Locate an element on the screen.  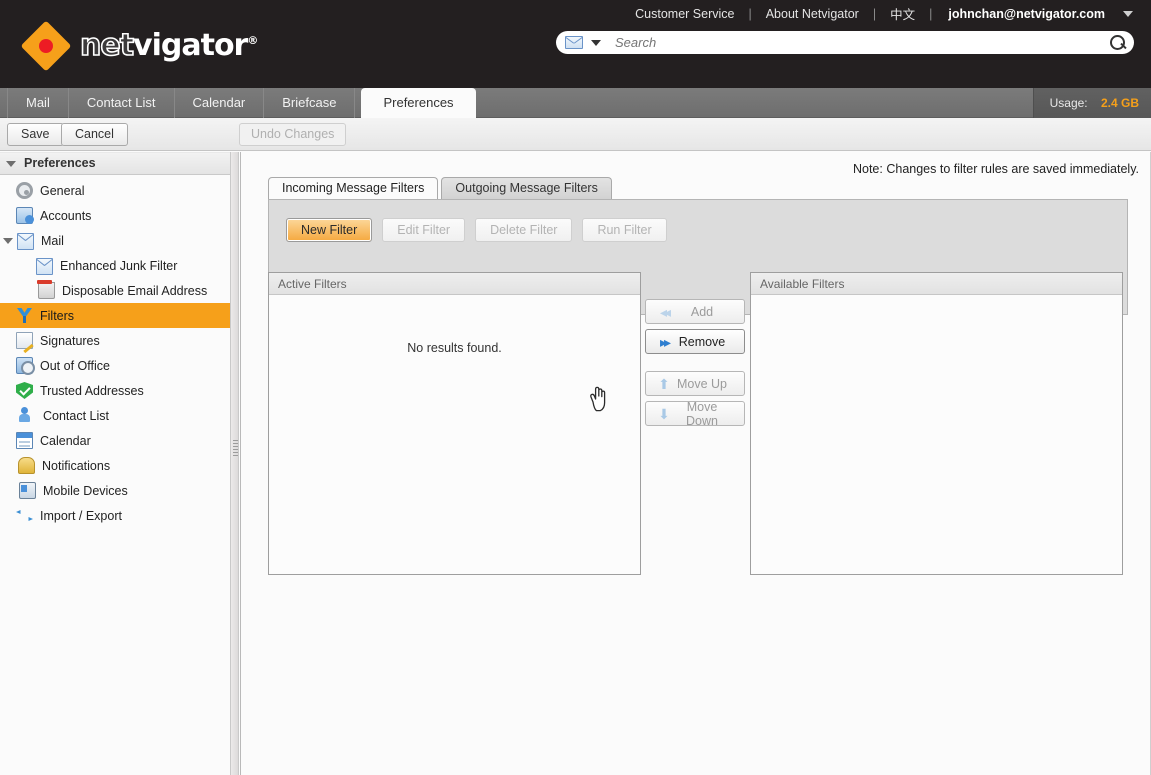
sidebar-item-enhanced-junk-filter: Enhanced Junk Filter is located at coordinates (115, 265).